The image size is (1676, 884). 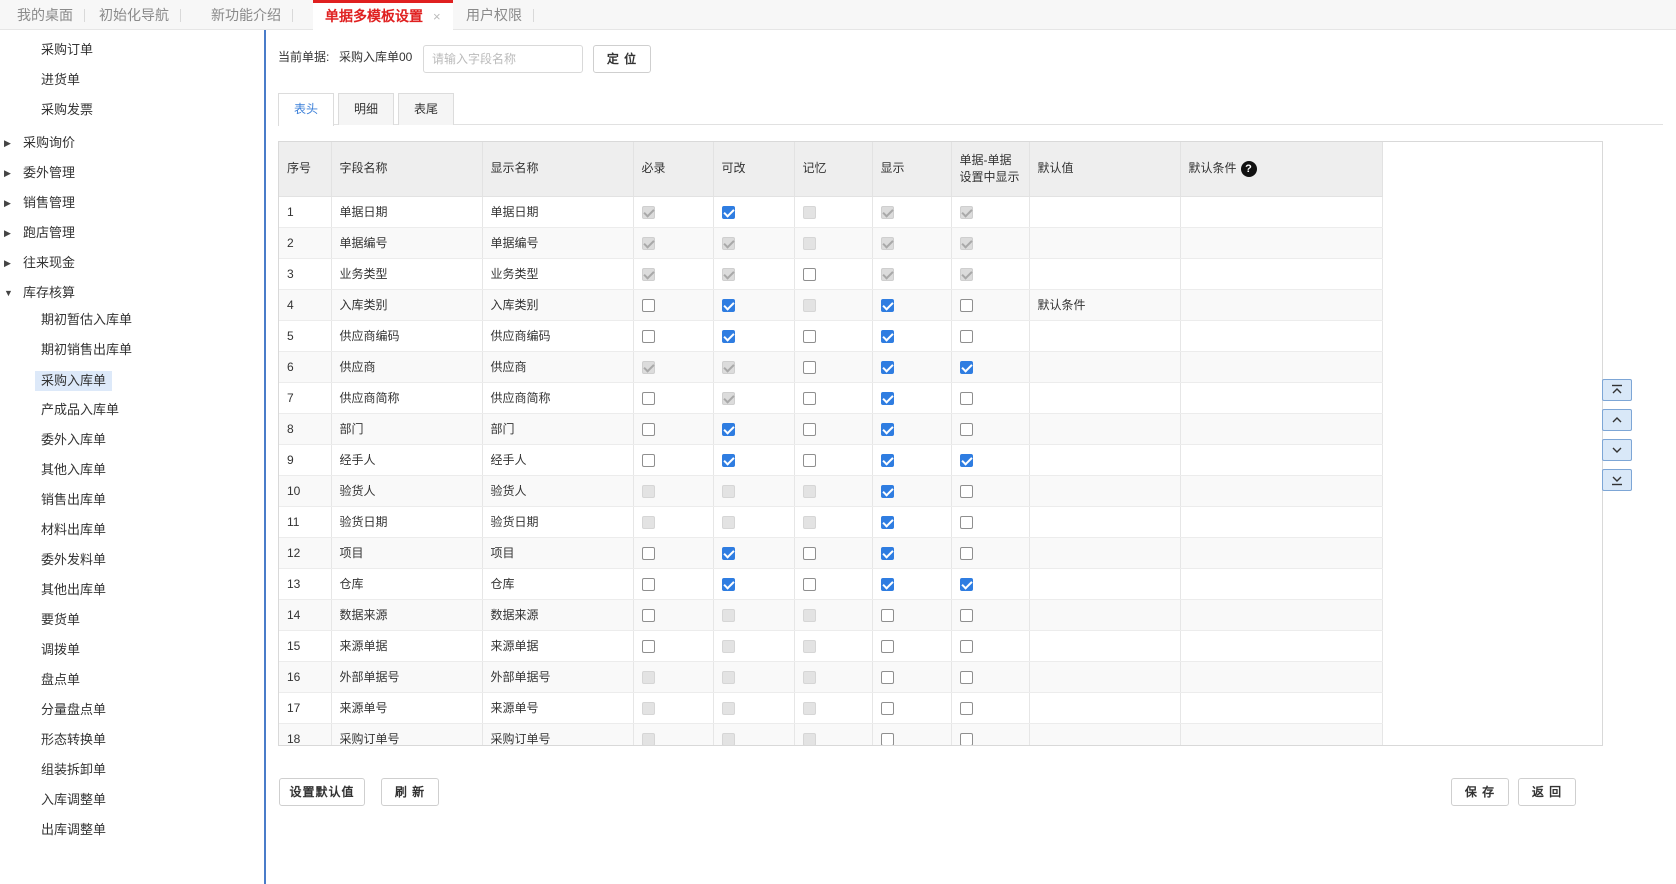 What do you see at coordinates (131, 320) in the screenshot?
I see `sidebar-item: 期初暂估入库单` at bounding box center [131, 320].